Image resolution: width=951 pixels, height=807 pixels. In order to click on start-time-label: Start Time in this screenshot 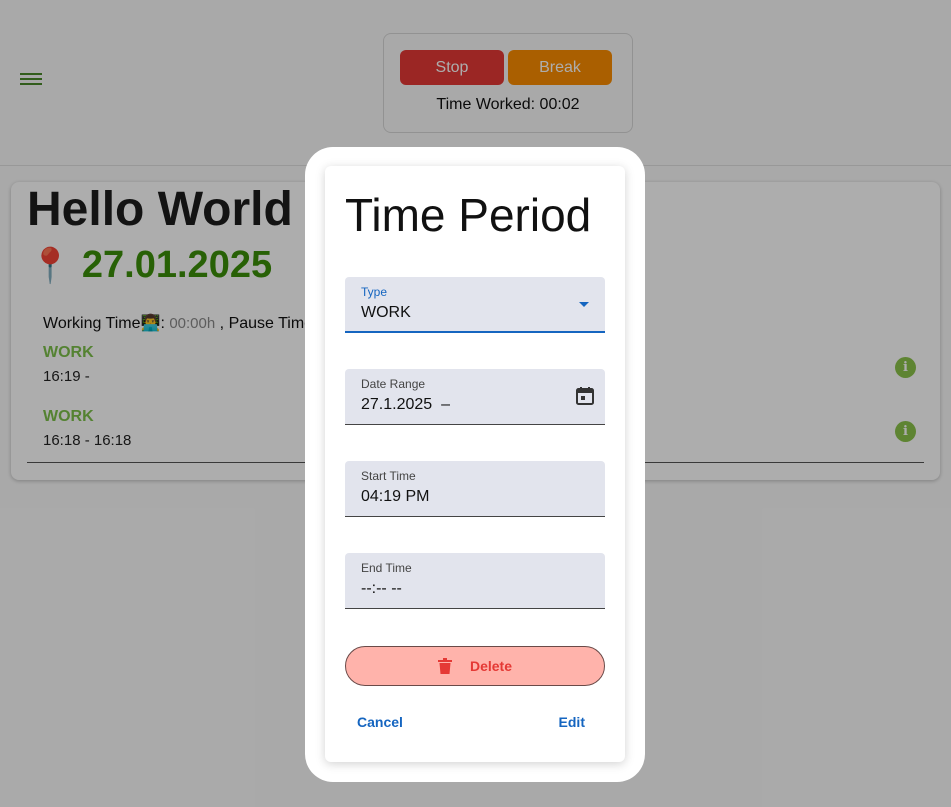, I will do `click(388, 476)`.